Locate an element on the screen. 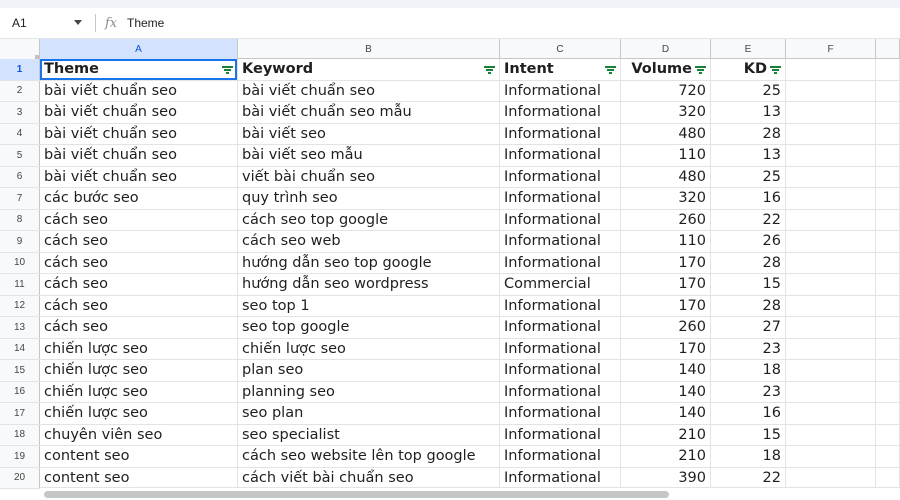 The width and height of the screenshot is (900, 500). cell-keyword: seo top google is located at coordinates (369, 327).